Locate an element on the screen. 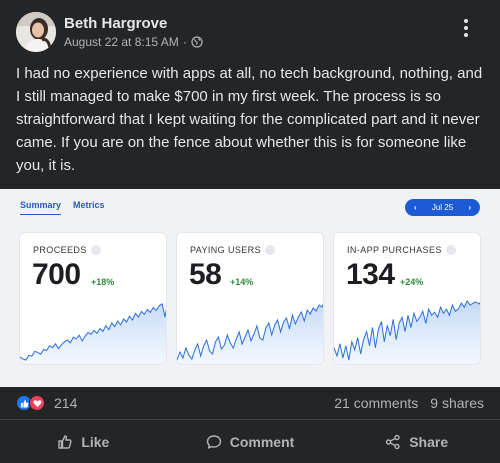 The height and width of the screenshot is (463, 500). chevron-right-icon: › is located at coordinates (469, 207).